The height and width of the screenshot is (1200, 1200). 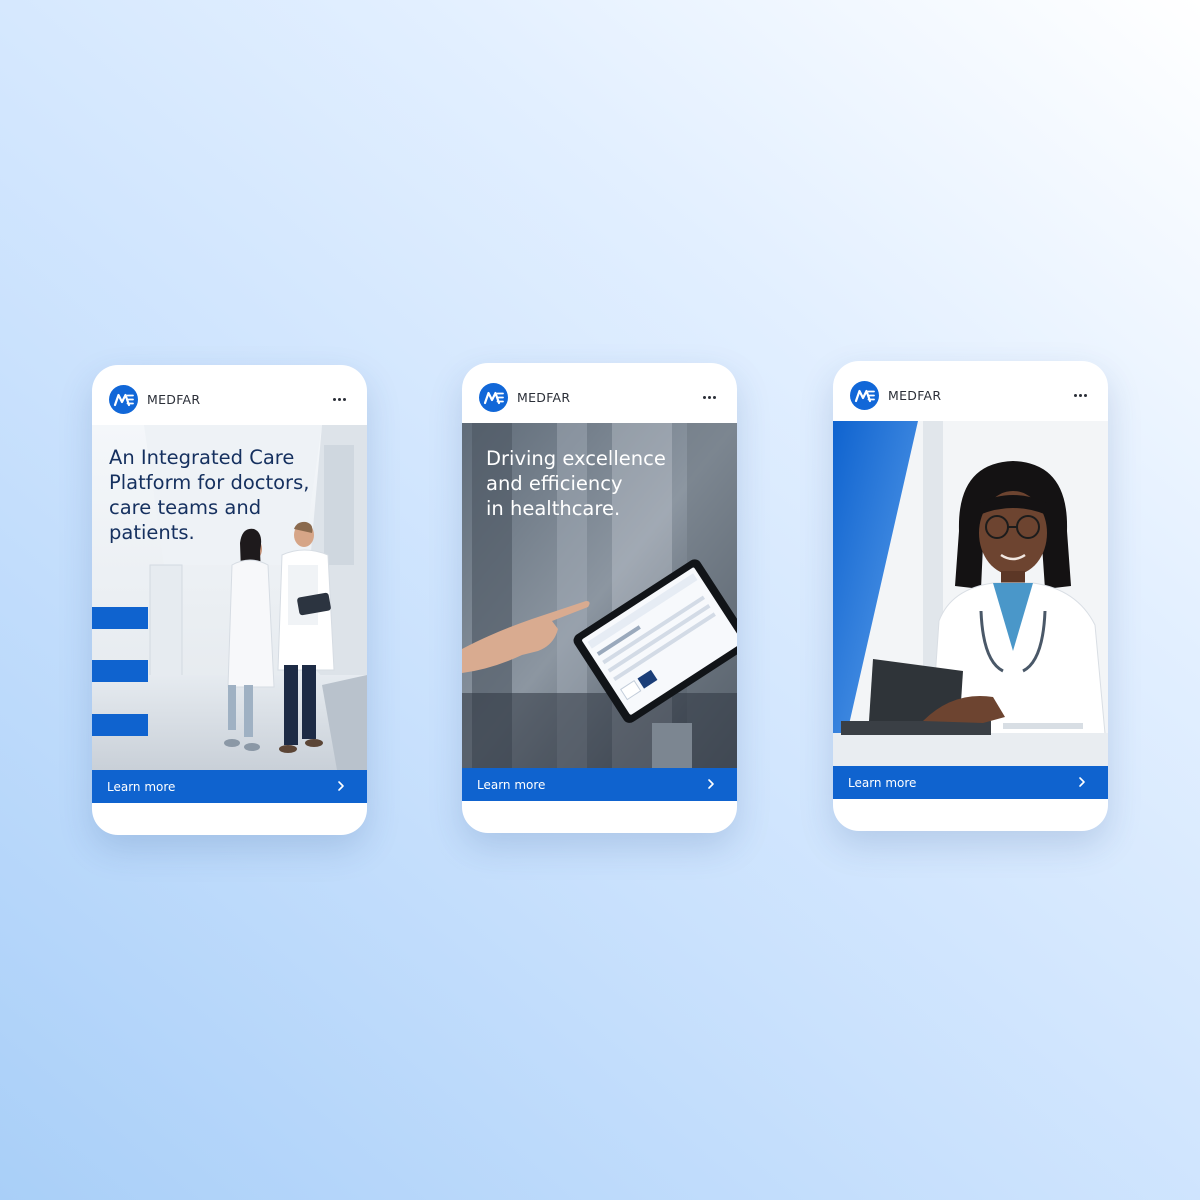 I want to click on doctor-laptop-photo, so click(x=970, y=593).